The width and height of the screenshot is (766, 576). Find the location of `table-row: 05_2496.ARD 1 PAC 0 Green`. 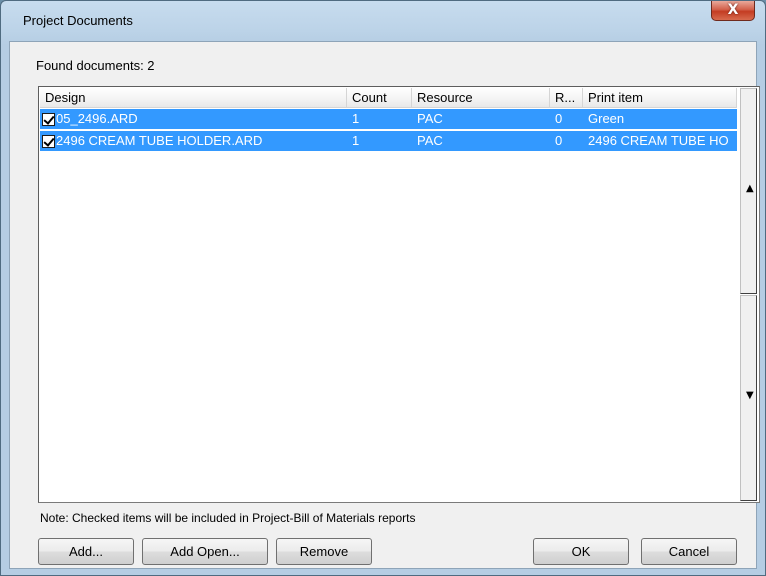

table-row: 05_2496.ARD 1 PAC 0 Green is located at coordinates (388, 119).